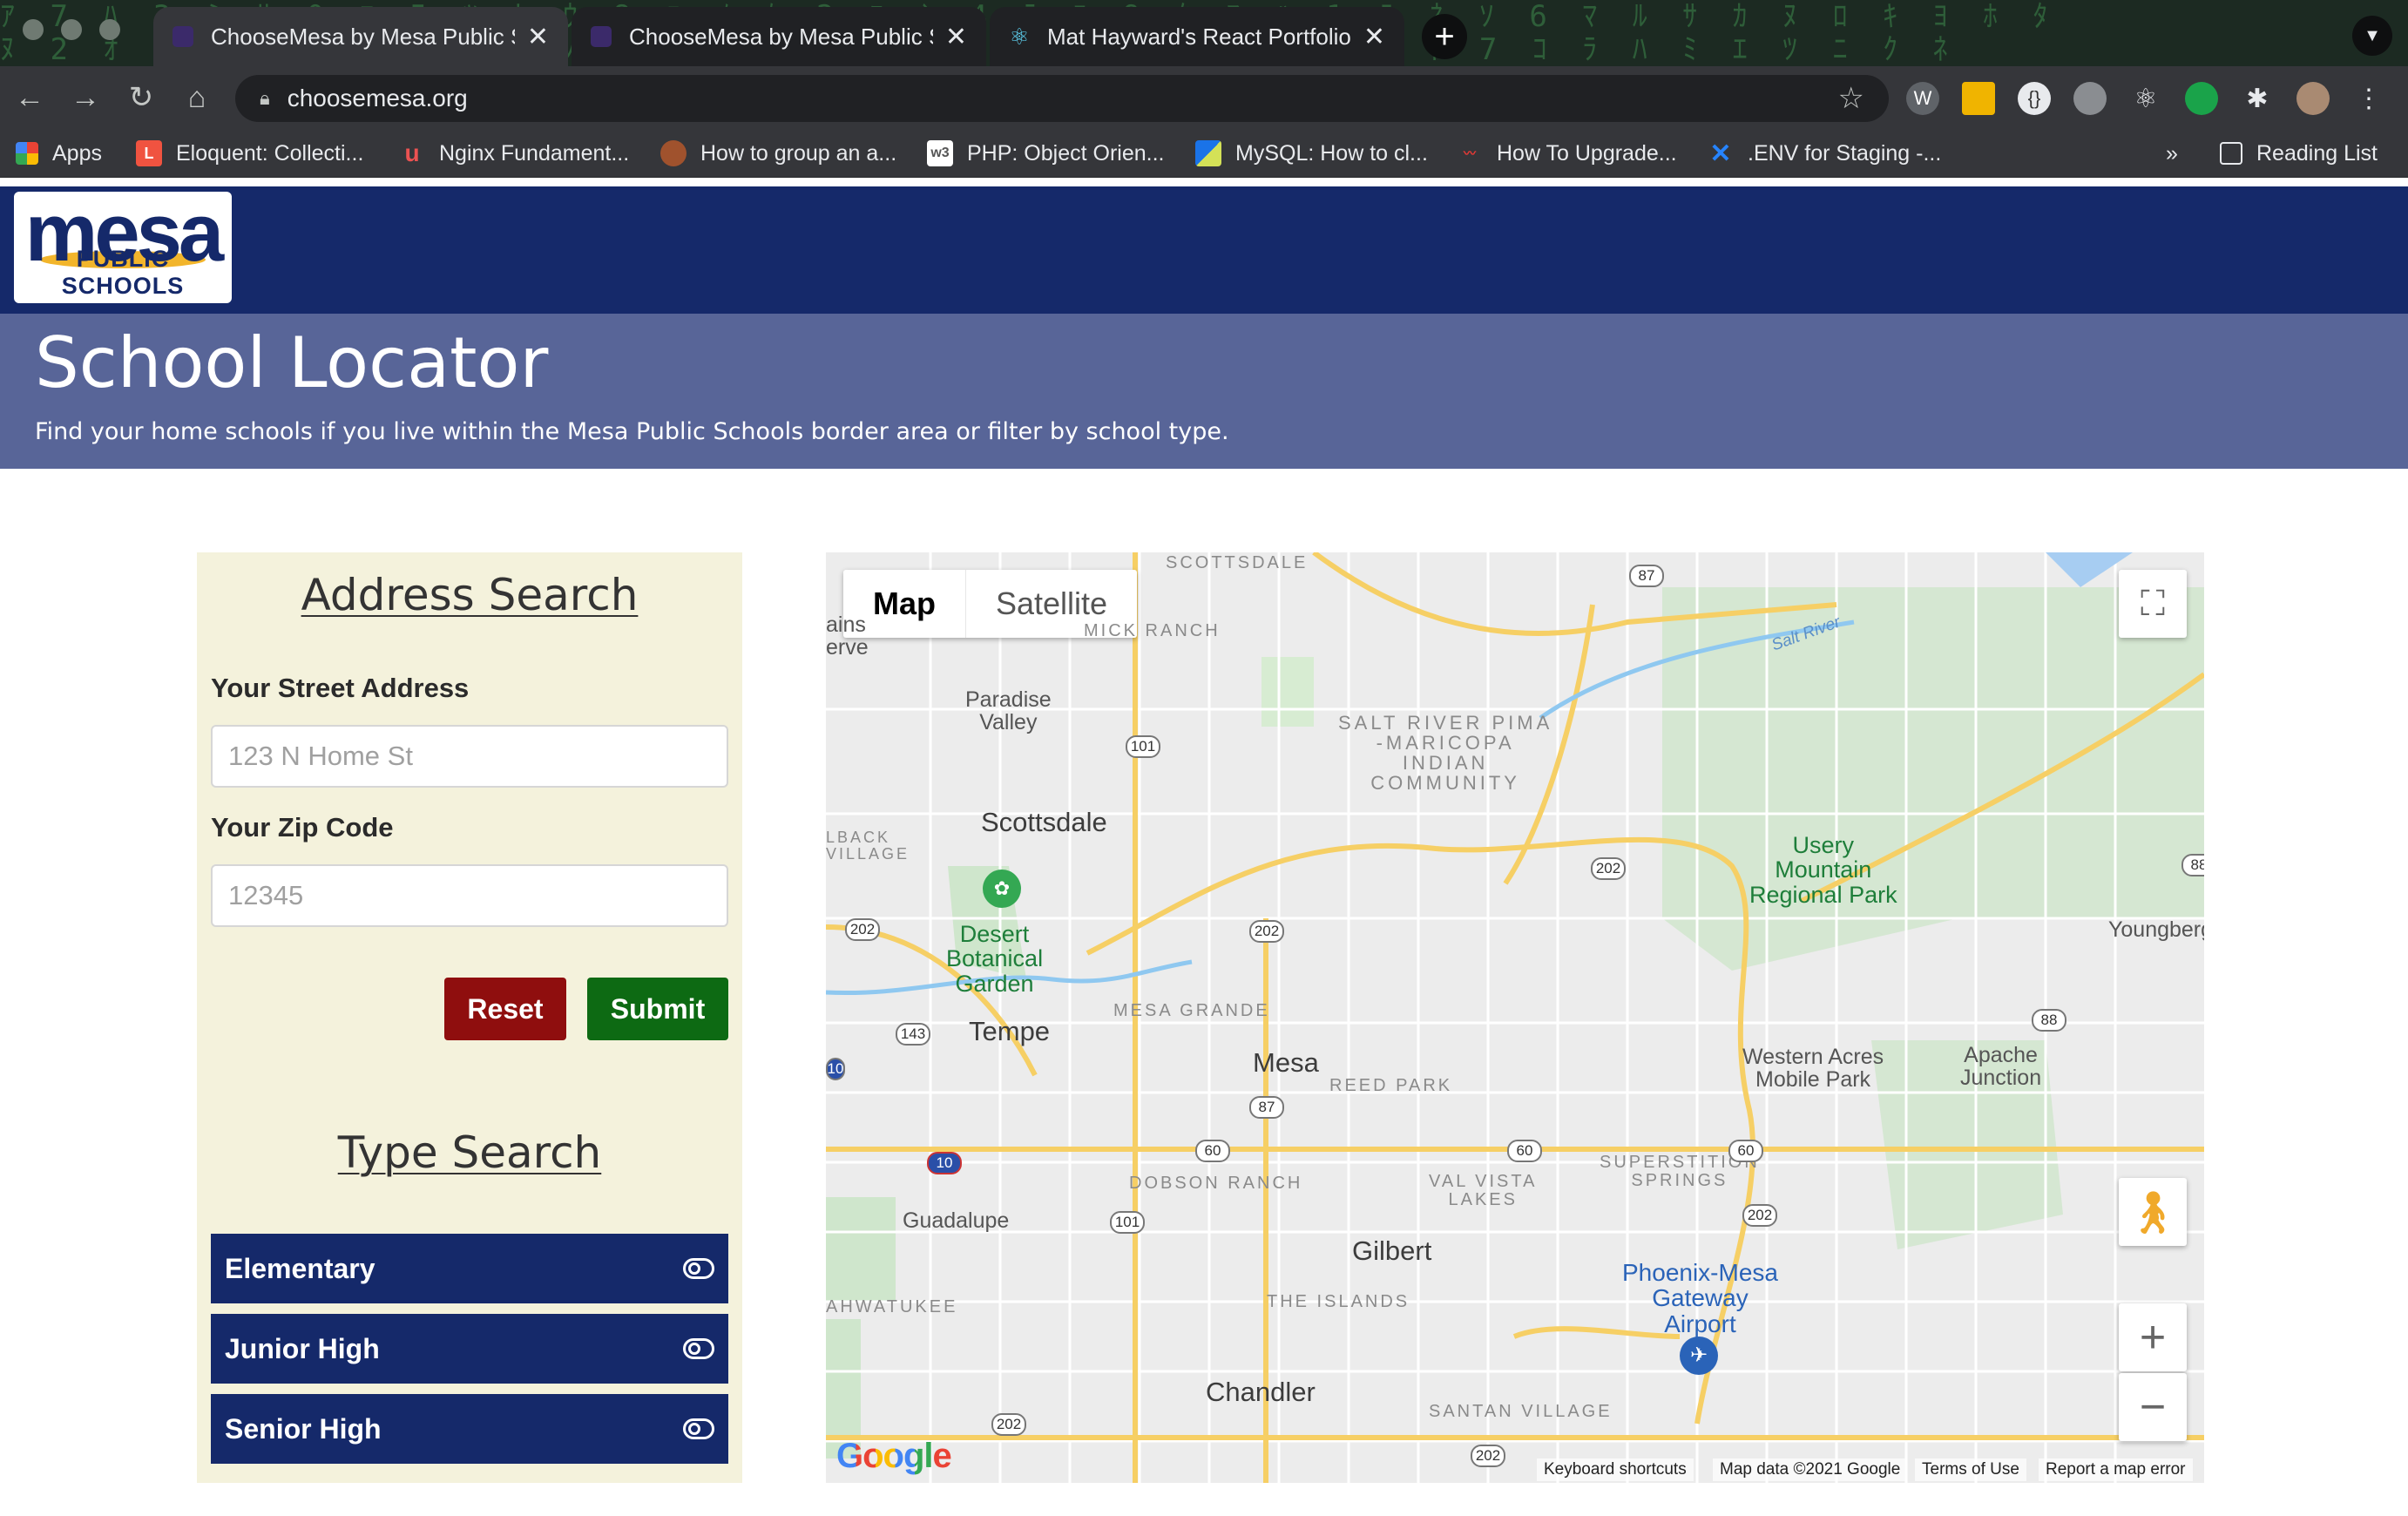 The height and width of the screenshot is (1516, 2408). I want to click on tab-react-portfolio: ⚛ Mat Hayward's React Portfolio ✕, so click(1197, 36).